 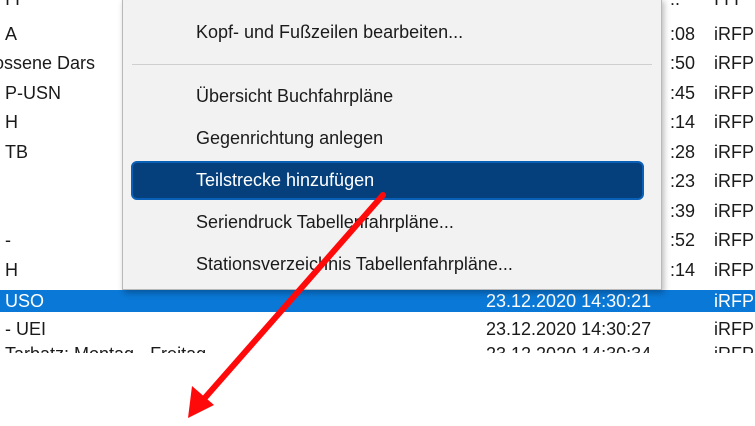 I want to click on row-time: :., so click(x=675, y=5).